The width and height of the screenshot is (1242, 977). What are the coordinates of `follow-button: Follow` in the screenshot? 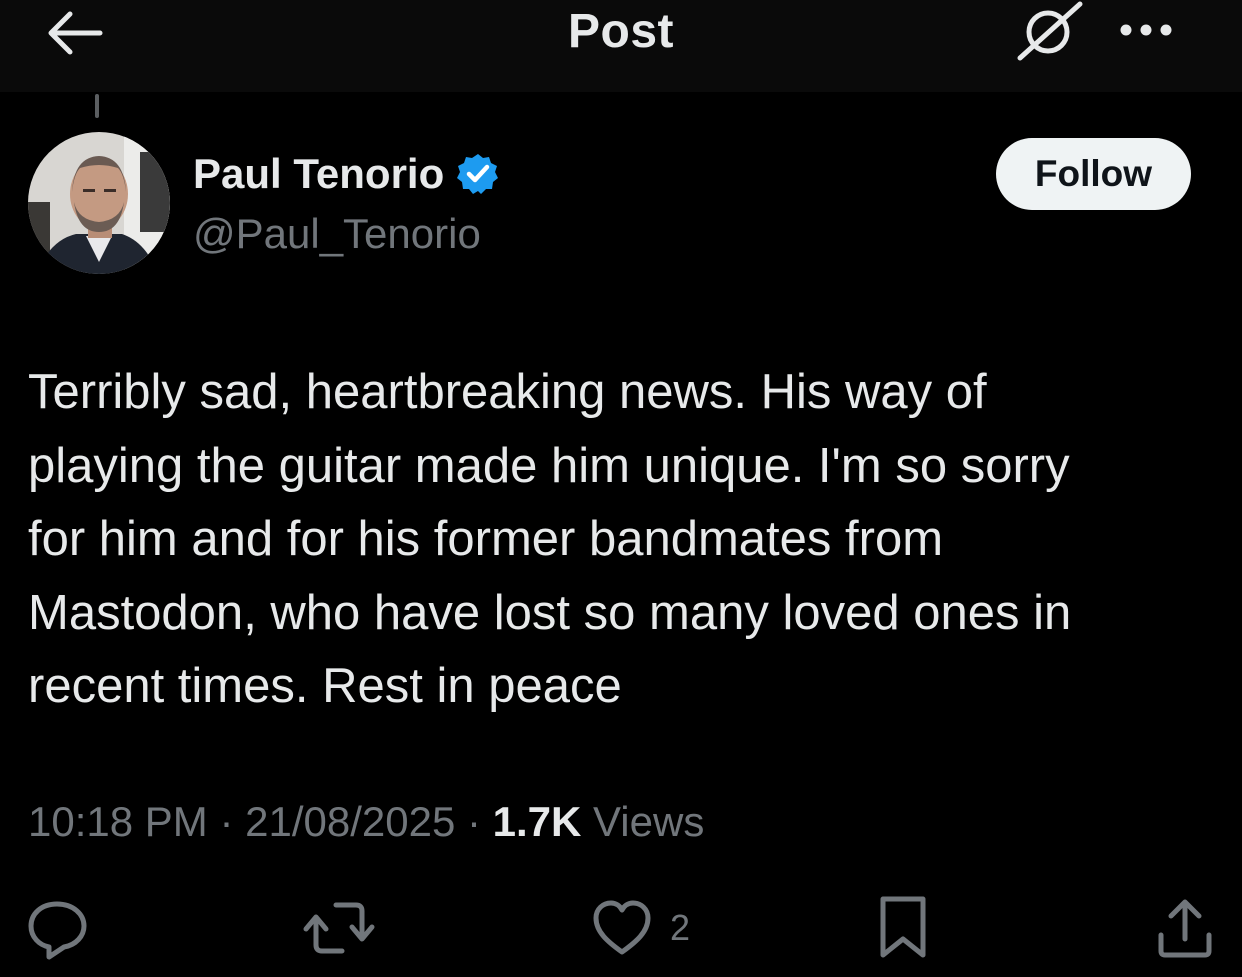 It's located at (1093, 174).